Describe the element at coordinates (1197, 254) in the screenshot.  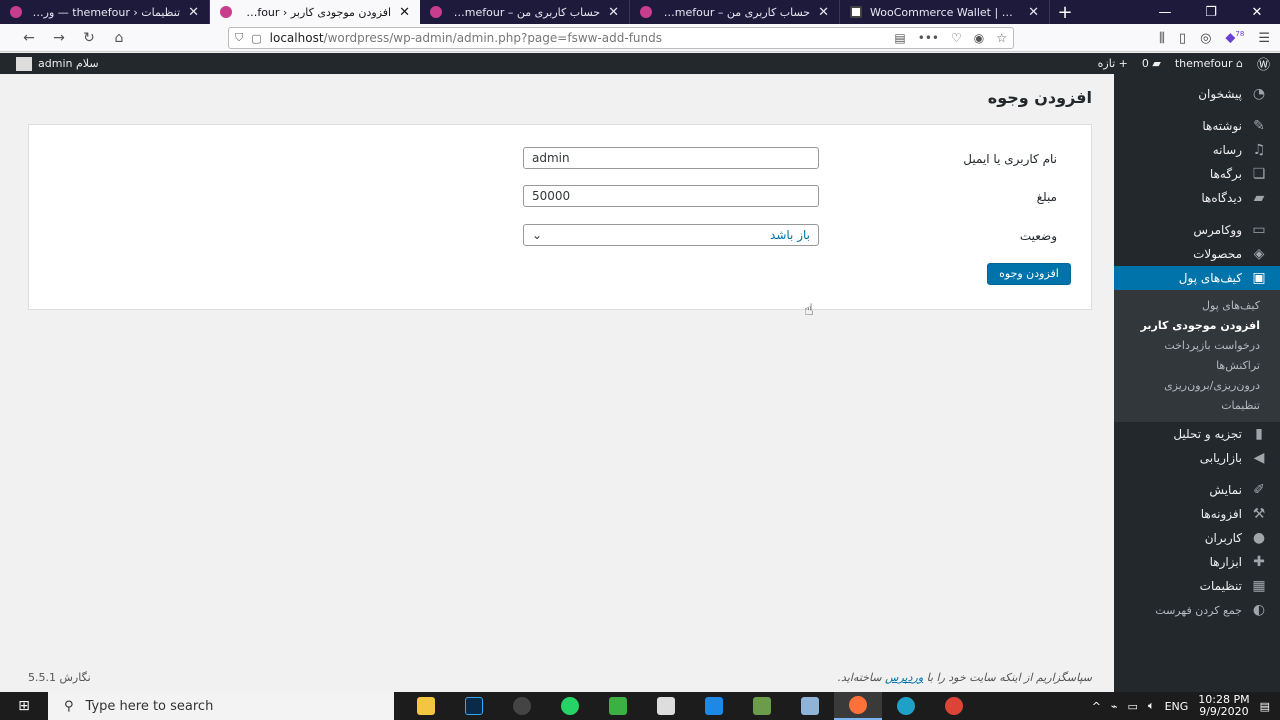
I see `sidebar-item-products: ◈ محصولات` at that location.